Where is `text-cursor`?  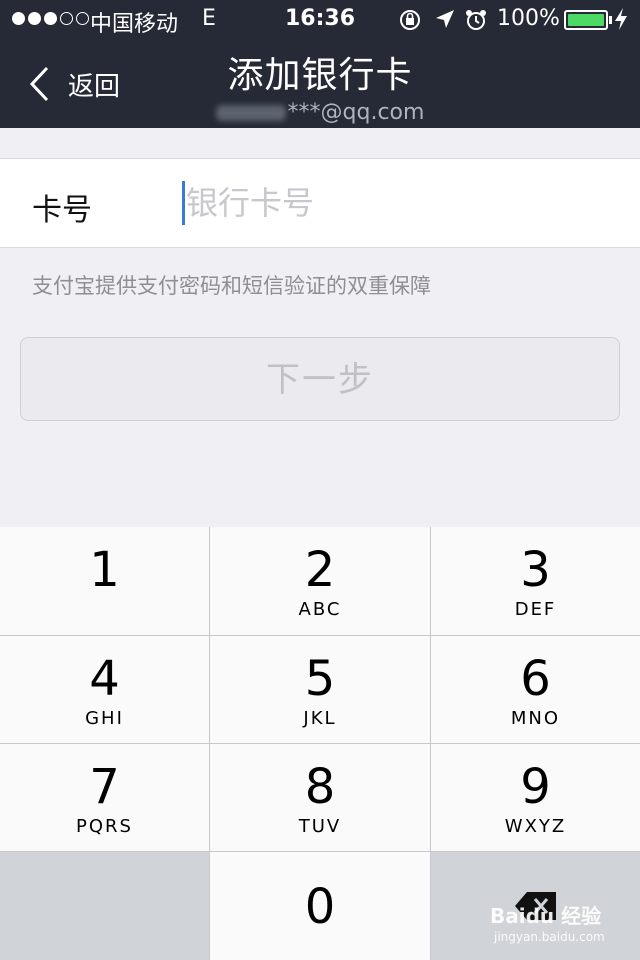
text-cursor is located at coordinates (183, 203).